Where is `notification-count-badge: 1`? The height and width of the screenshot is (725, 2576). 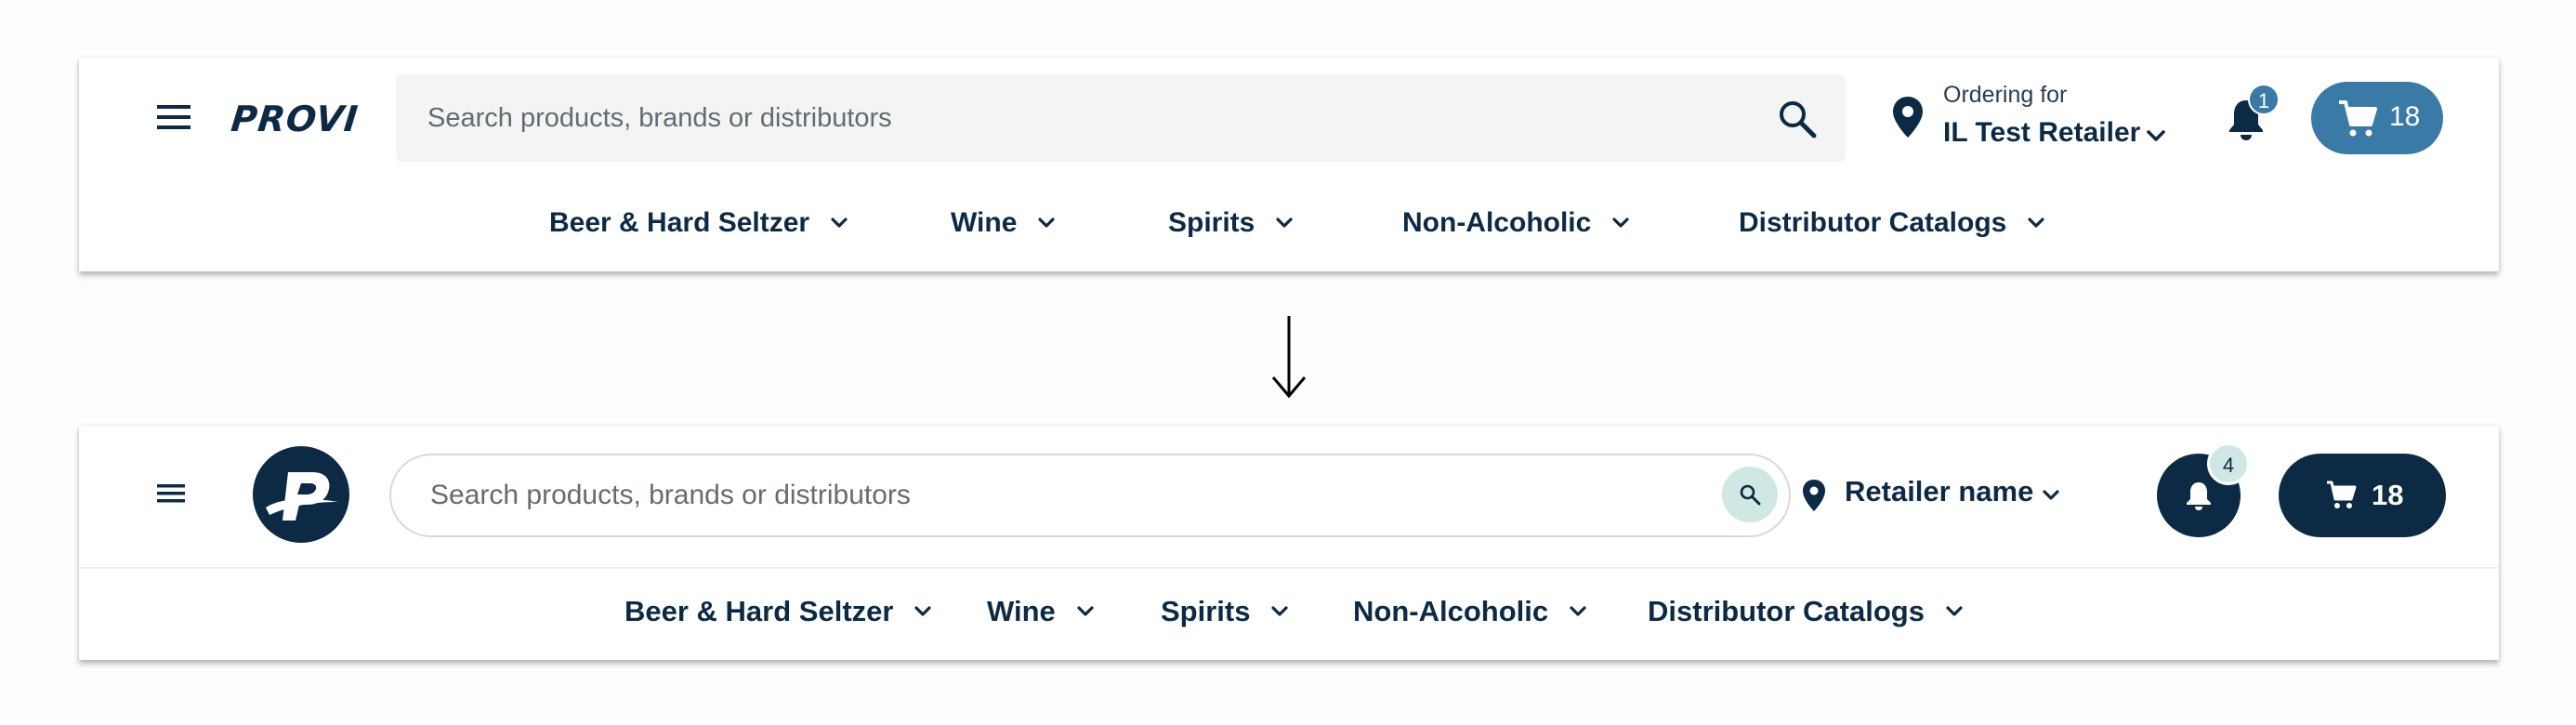
notification-count-badge: 1 is located at coordinates (2264, 99).